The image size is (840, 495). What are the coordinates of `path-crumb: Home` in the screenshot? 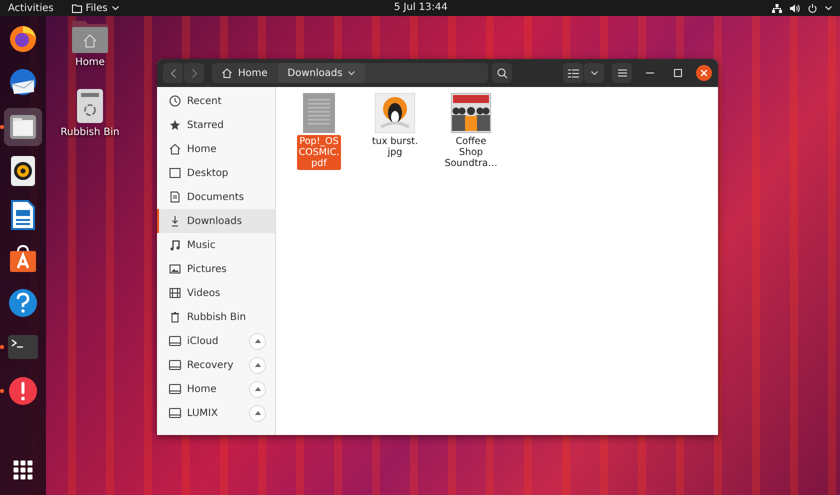 It's located at (245, 73).